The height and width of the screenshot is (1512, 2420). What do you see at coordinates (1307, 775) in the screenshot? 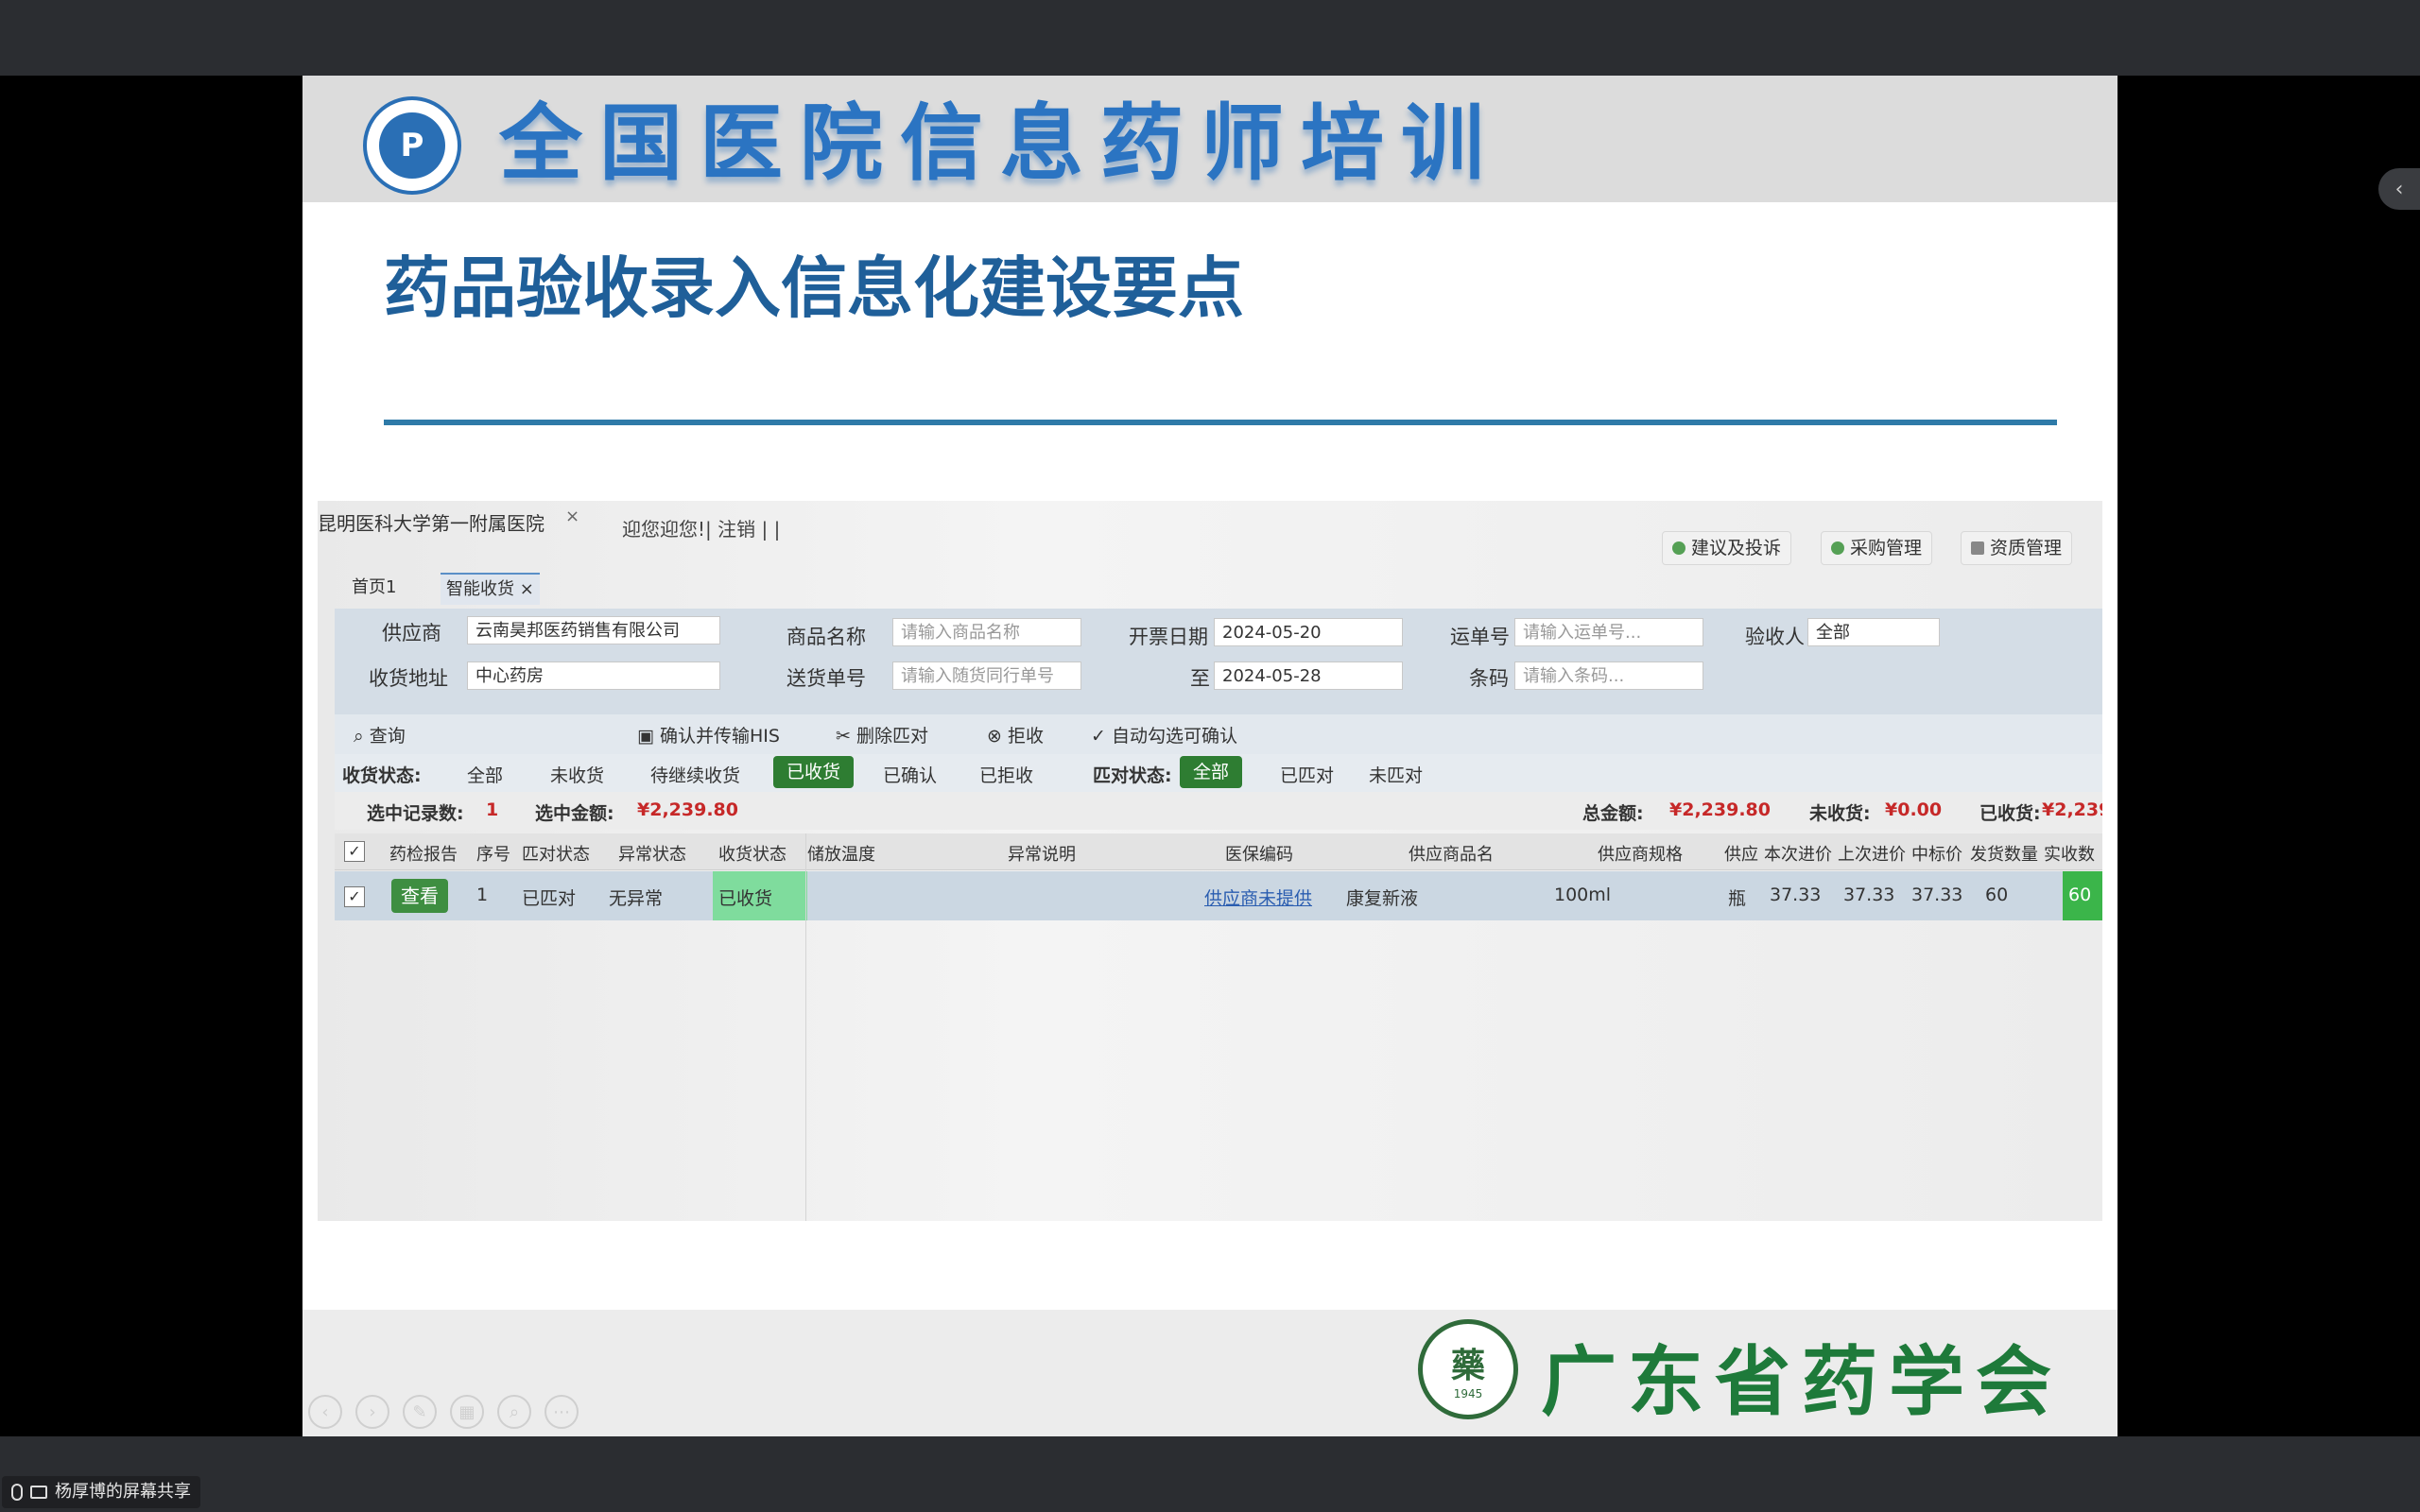
I see `match-matched: 已匹对` at bounding box center [1307, 775].